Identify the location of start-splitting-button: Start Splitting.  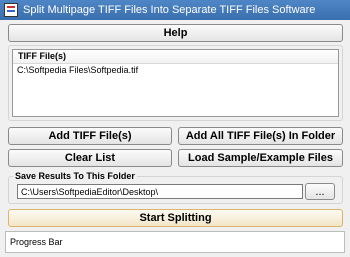
(175, 218).